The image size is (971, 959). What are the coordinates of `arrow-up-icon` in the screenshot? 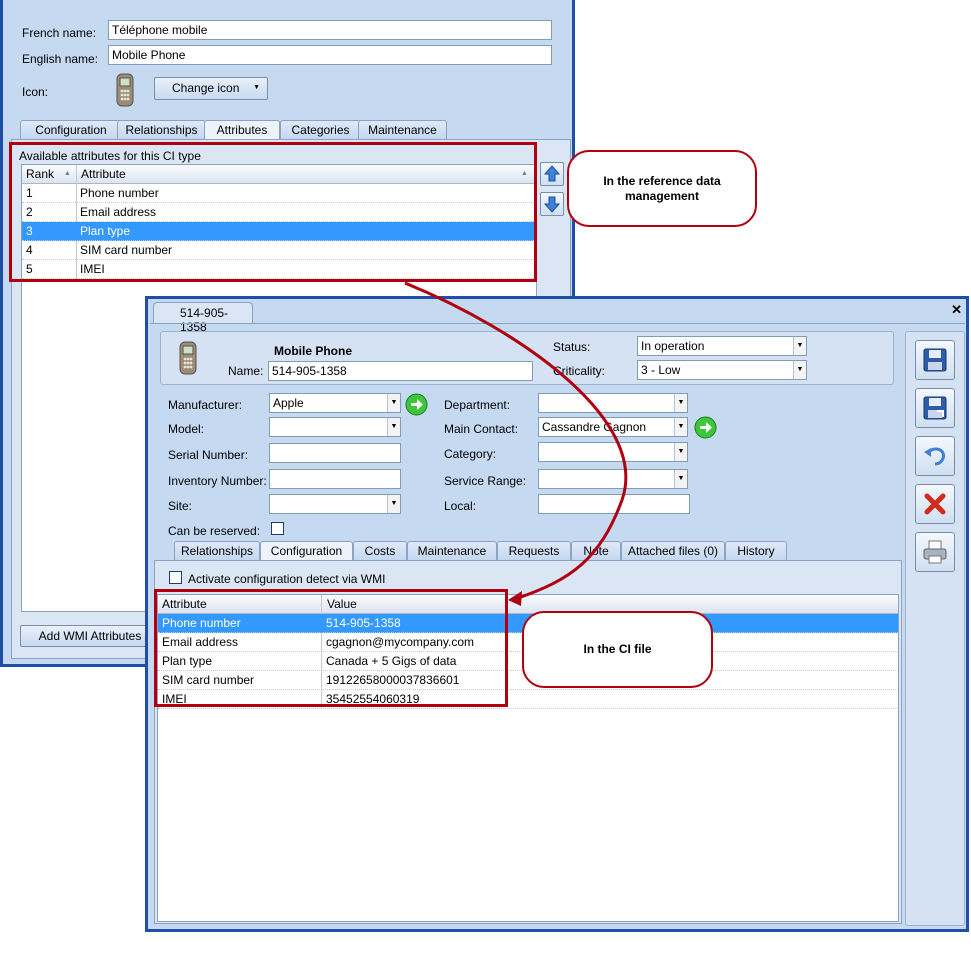 It's located at (552, 173).